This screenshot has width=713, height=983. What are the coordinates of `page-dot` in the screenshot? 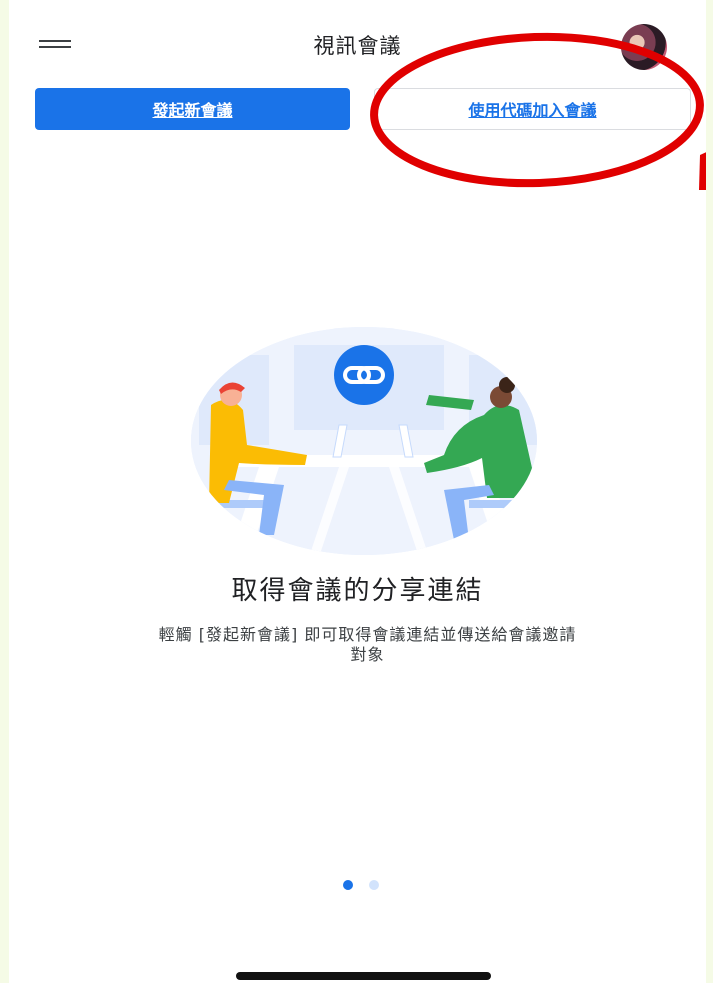 It's located at (374, 885).